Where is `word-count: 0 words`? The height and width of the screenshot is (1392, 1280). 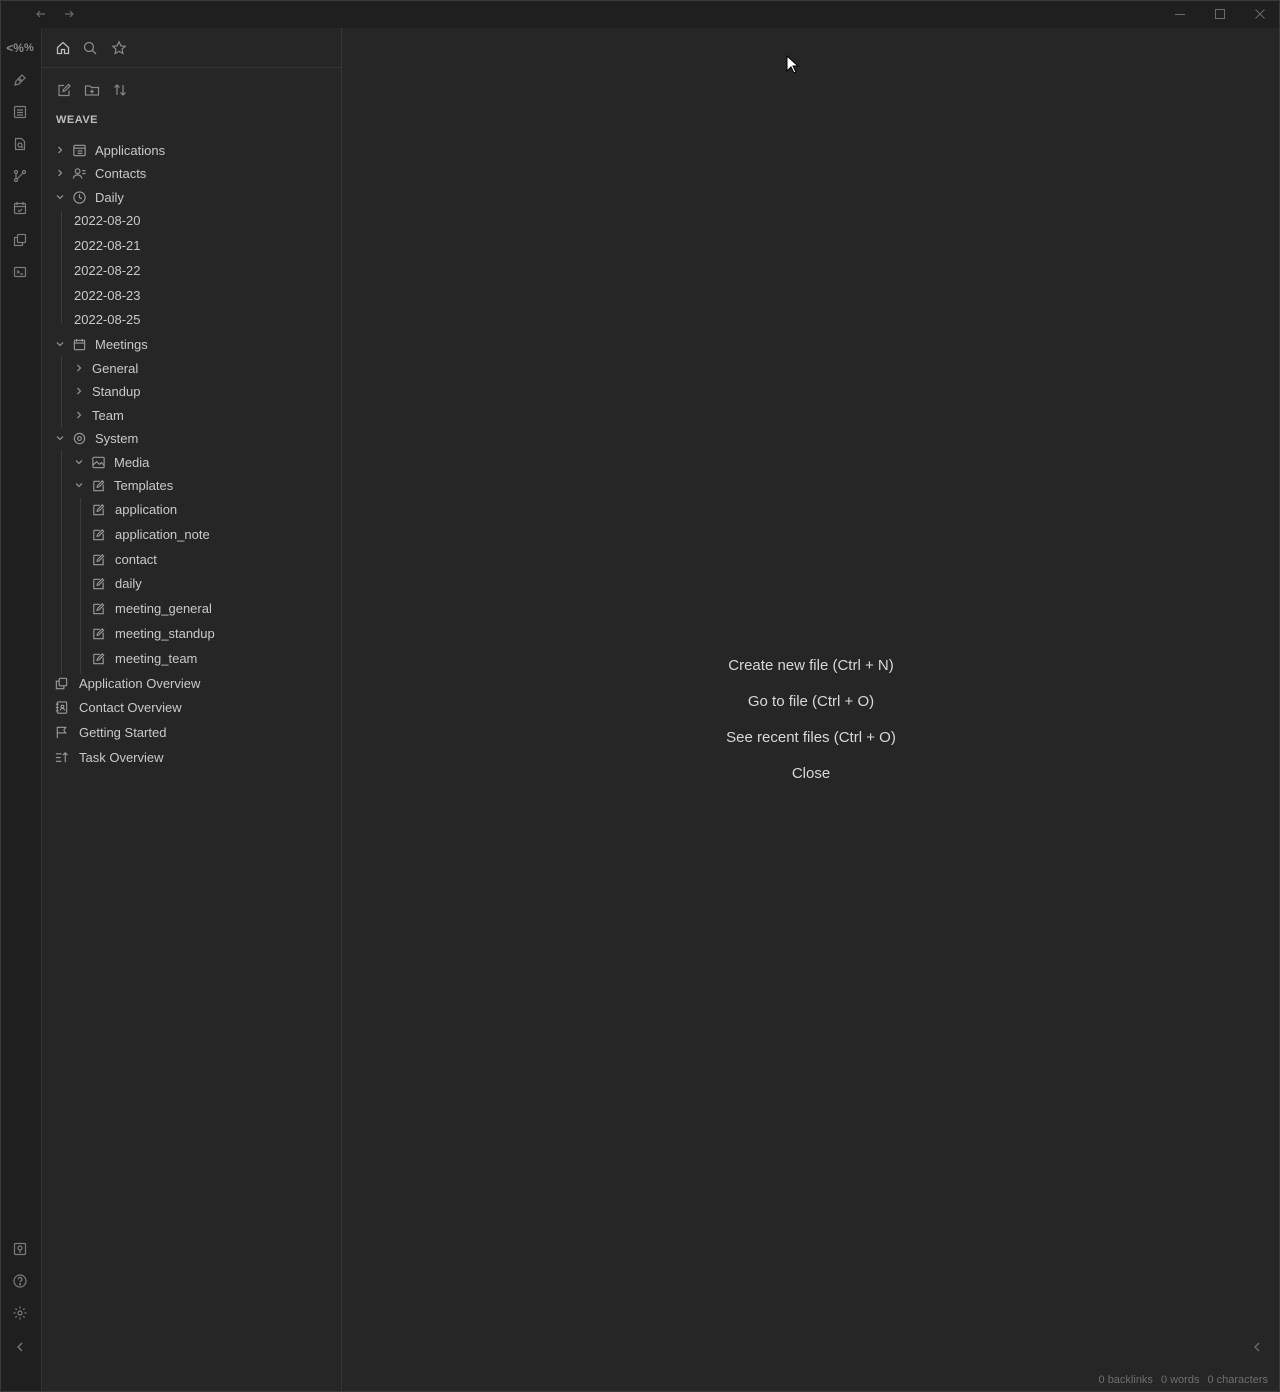
word-count: 0 words is located at coordinates (1180, 1380).